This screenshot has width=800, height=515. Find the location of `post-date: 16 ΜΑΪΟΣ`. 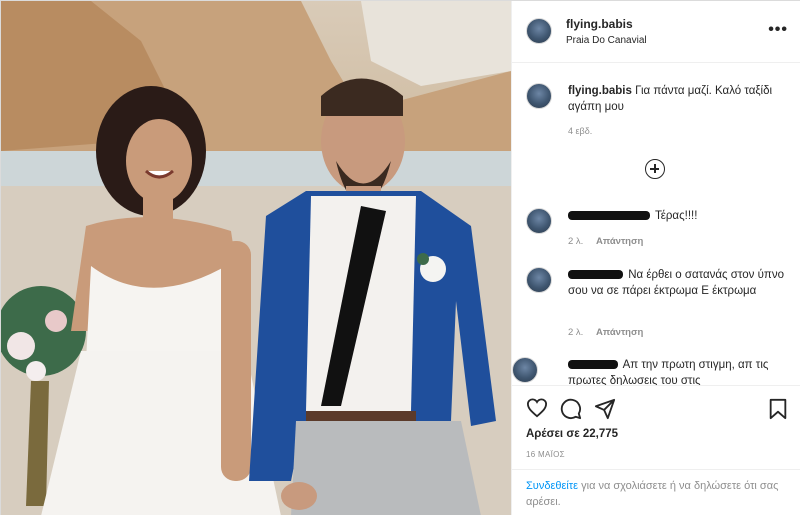

post-date: 16 ΜΑΪΟΣ is located at coordinates (545, 454).